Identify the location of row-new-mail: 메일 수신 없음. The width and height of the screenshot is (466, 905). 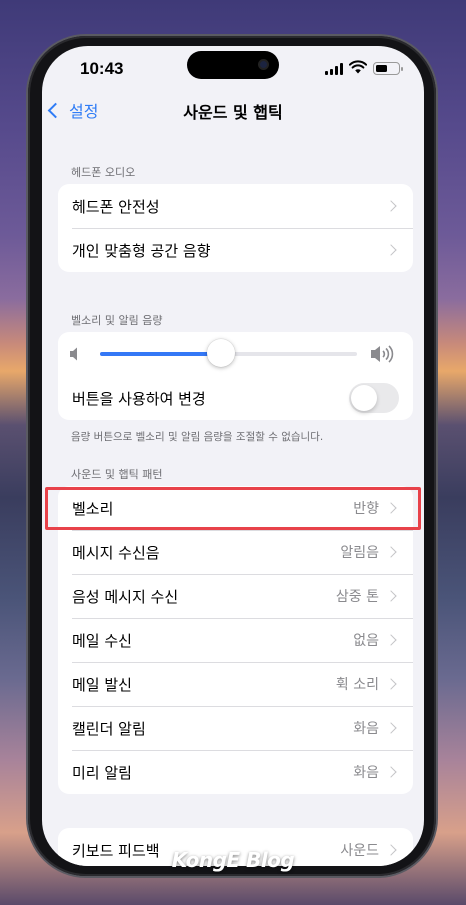
(235, 640).